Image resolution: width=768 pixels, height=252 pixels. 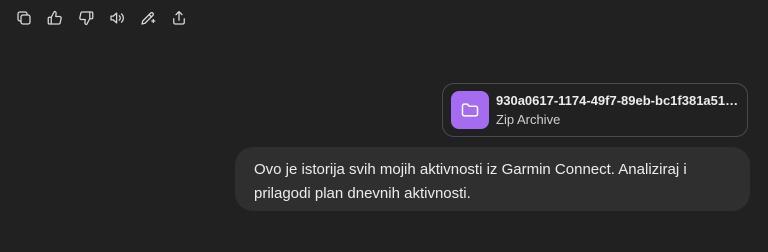 I want to click on speaker-icon, so click(x=116, y=18).